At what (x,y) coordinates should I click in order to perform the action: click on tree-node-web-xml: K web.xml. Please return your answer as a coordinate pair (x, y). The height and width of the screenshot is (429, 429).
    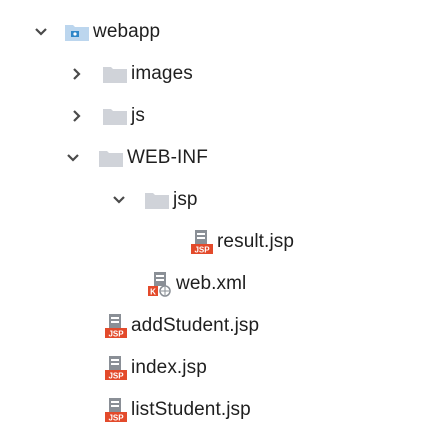
    Looking at the image, I should click on (196, 284).